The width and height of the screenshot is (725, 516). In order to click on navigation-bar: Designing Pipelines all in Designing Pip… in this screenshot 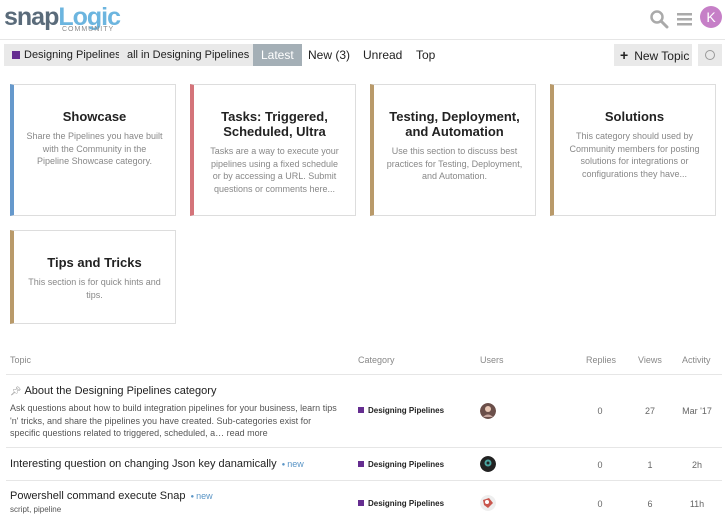, I will do `click(362, 54)`.